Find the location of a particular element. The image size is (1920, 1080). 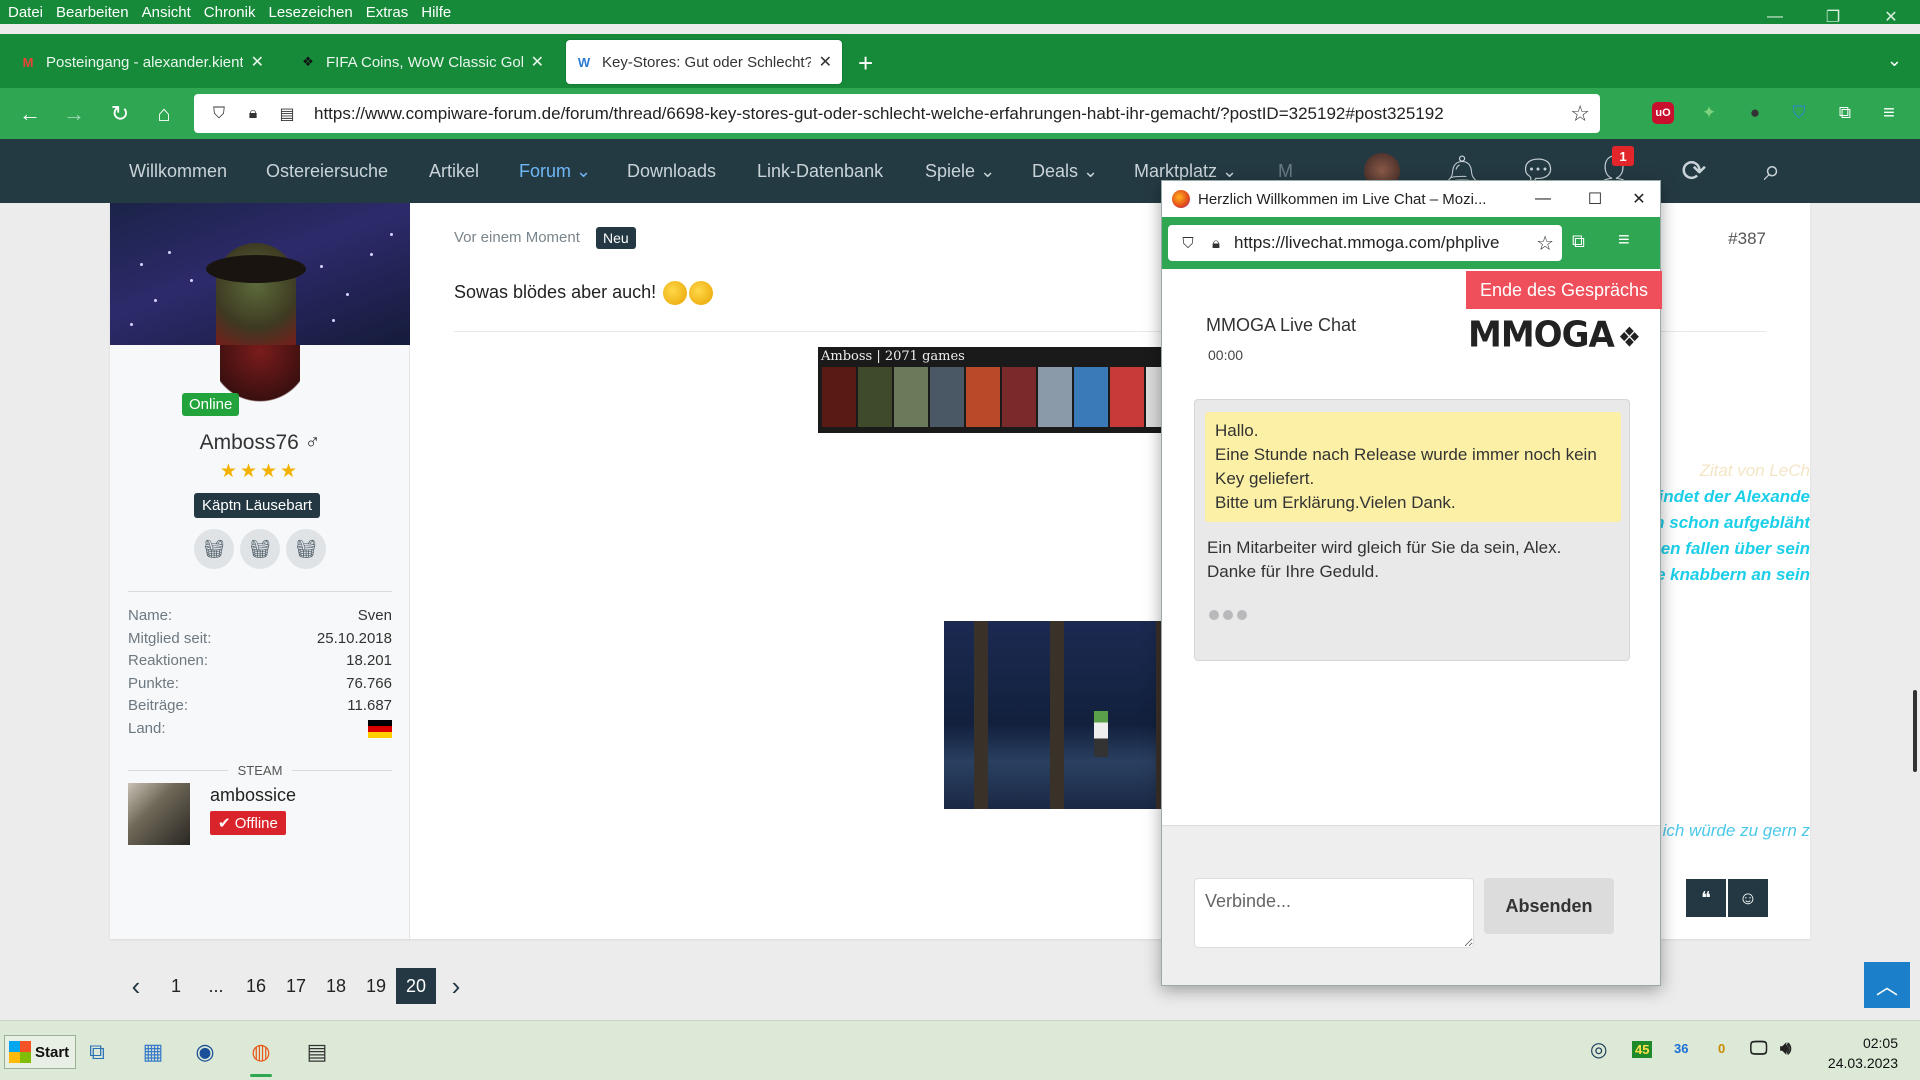

refresh-icon: ⟳ is located at coordinates (1694, 171).